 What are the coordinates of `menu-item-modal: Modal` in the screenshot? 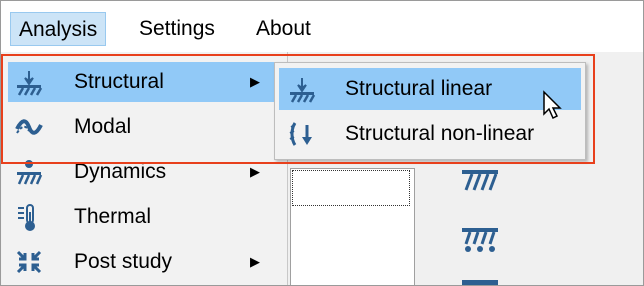 It's located at (147, 127).